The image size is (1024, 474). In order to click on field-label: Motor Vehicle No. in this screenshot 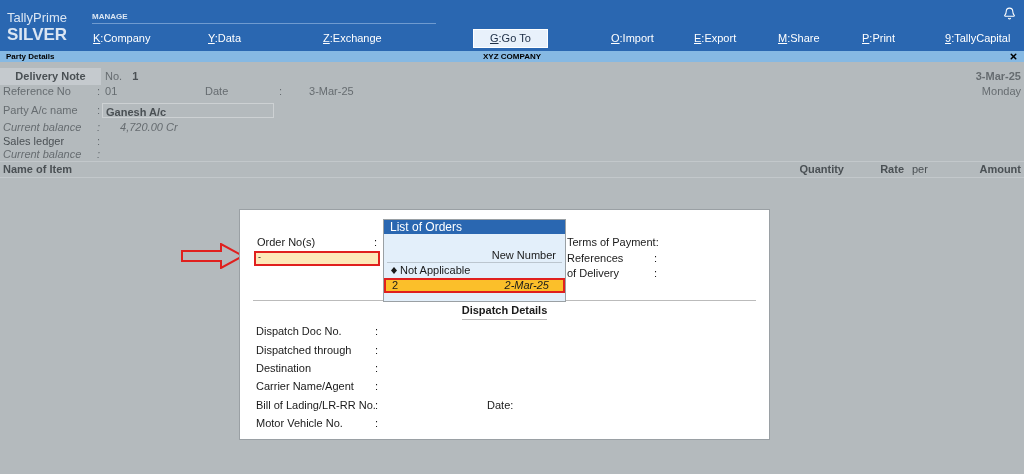, I will do `click(300, 423)`.